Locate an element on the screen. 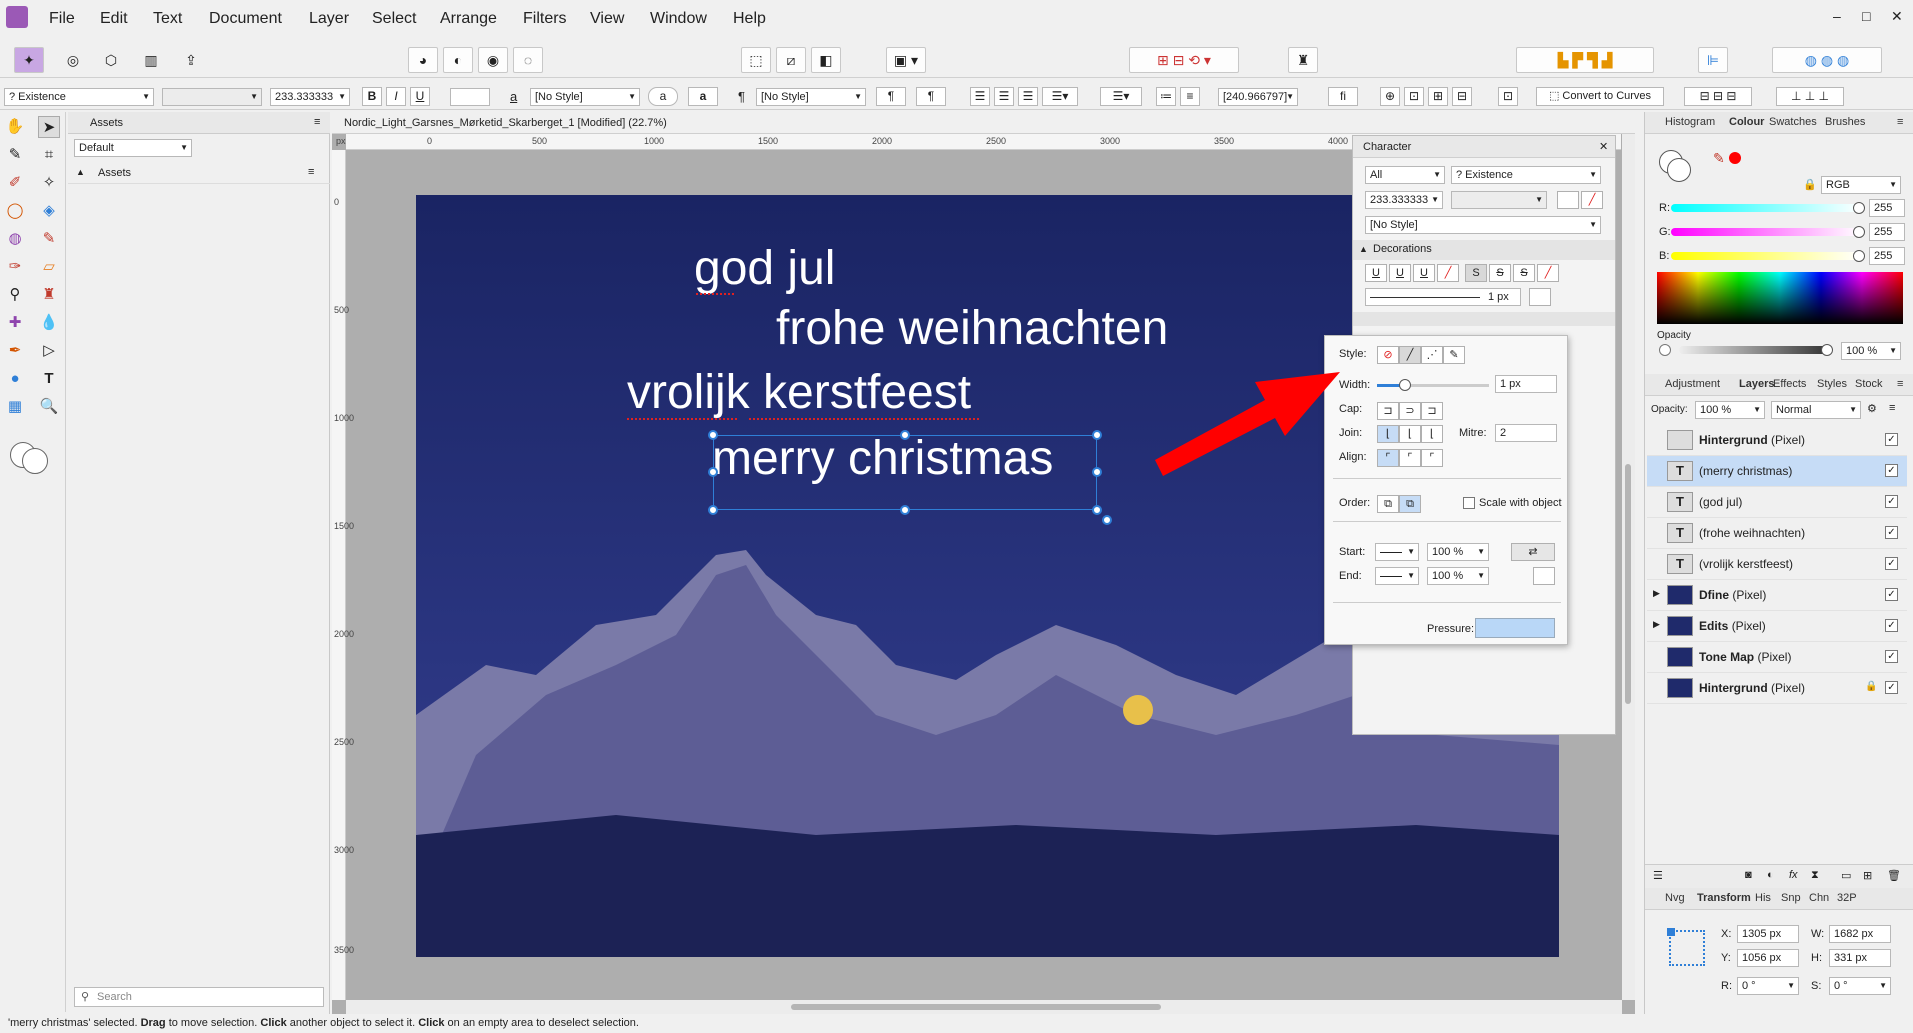 This screenshot has height=1033, width=1913. b-slider is located at coordinates (1766, 256).